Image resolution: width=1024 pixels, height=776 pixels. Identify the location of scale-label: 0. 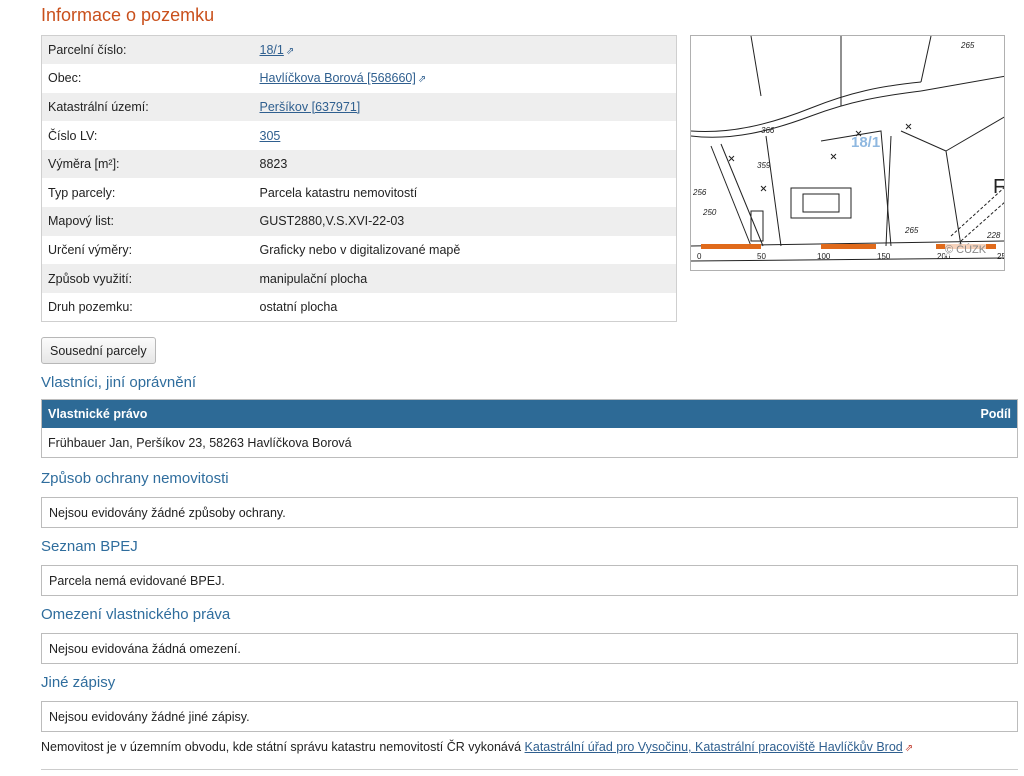
(699, 256).